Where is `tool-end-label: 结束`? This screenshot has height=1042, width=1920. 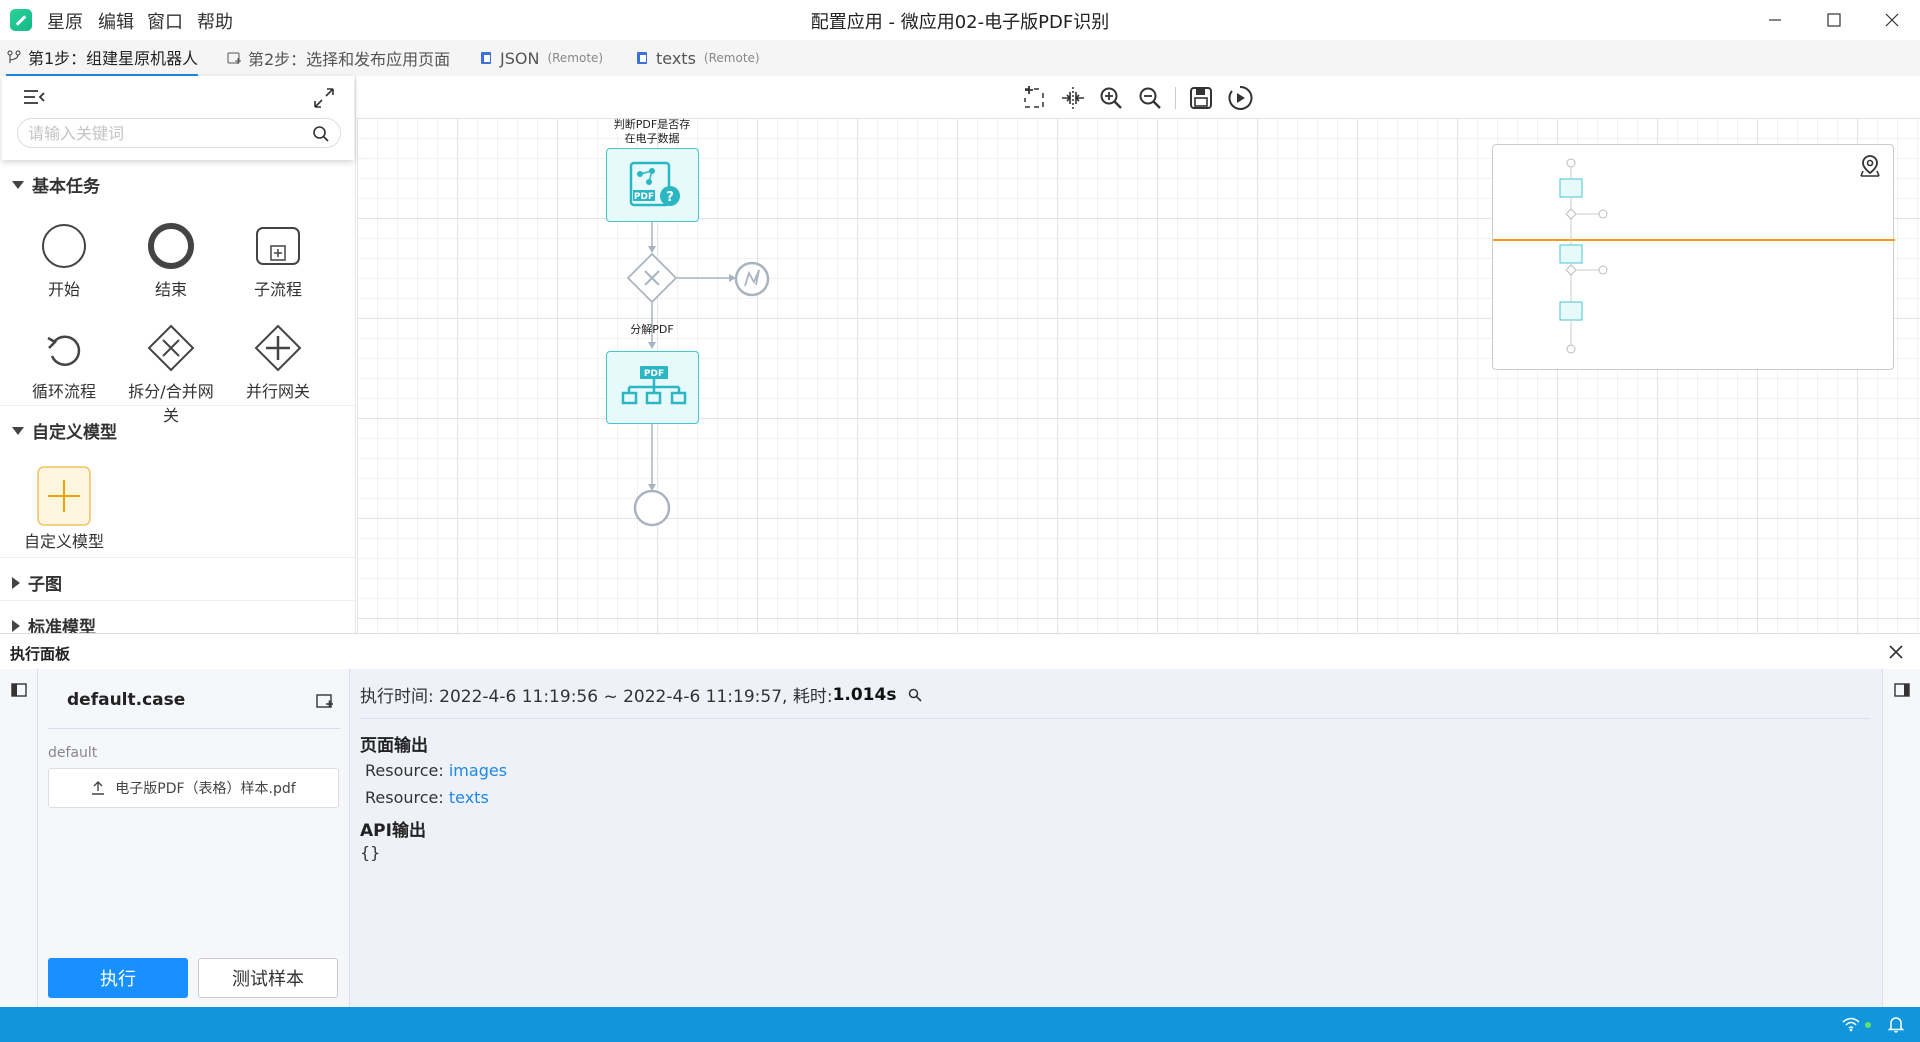 tool-end-label: 结束 is located at coordinates (170, 289).